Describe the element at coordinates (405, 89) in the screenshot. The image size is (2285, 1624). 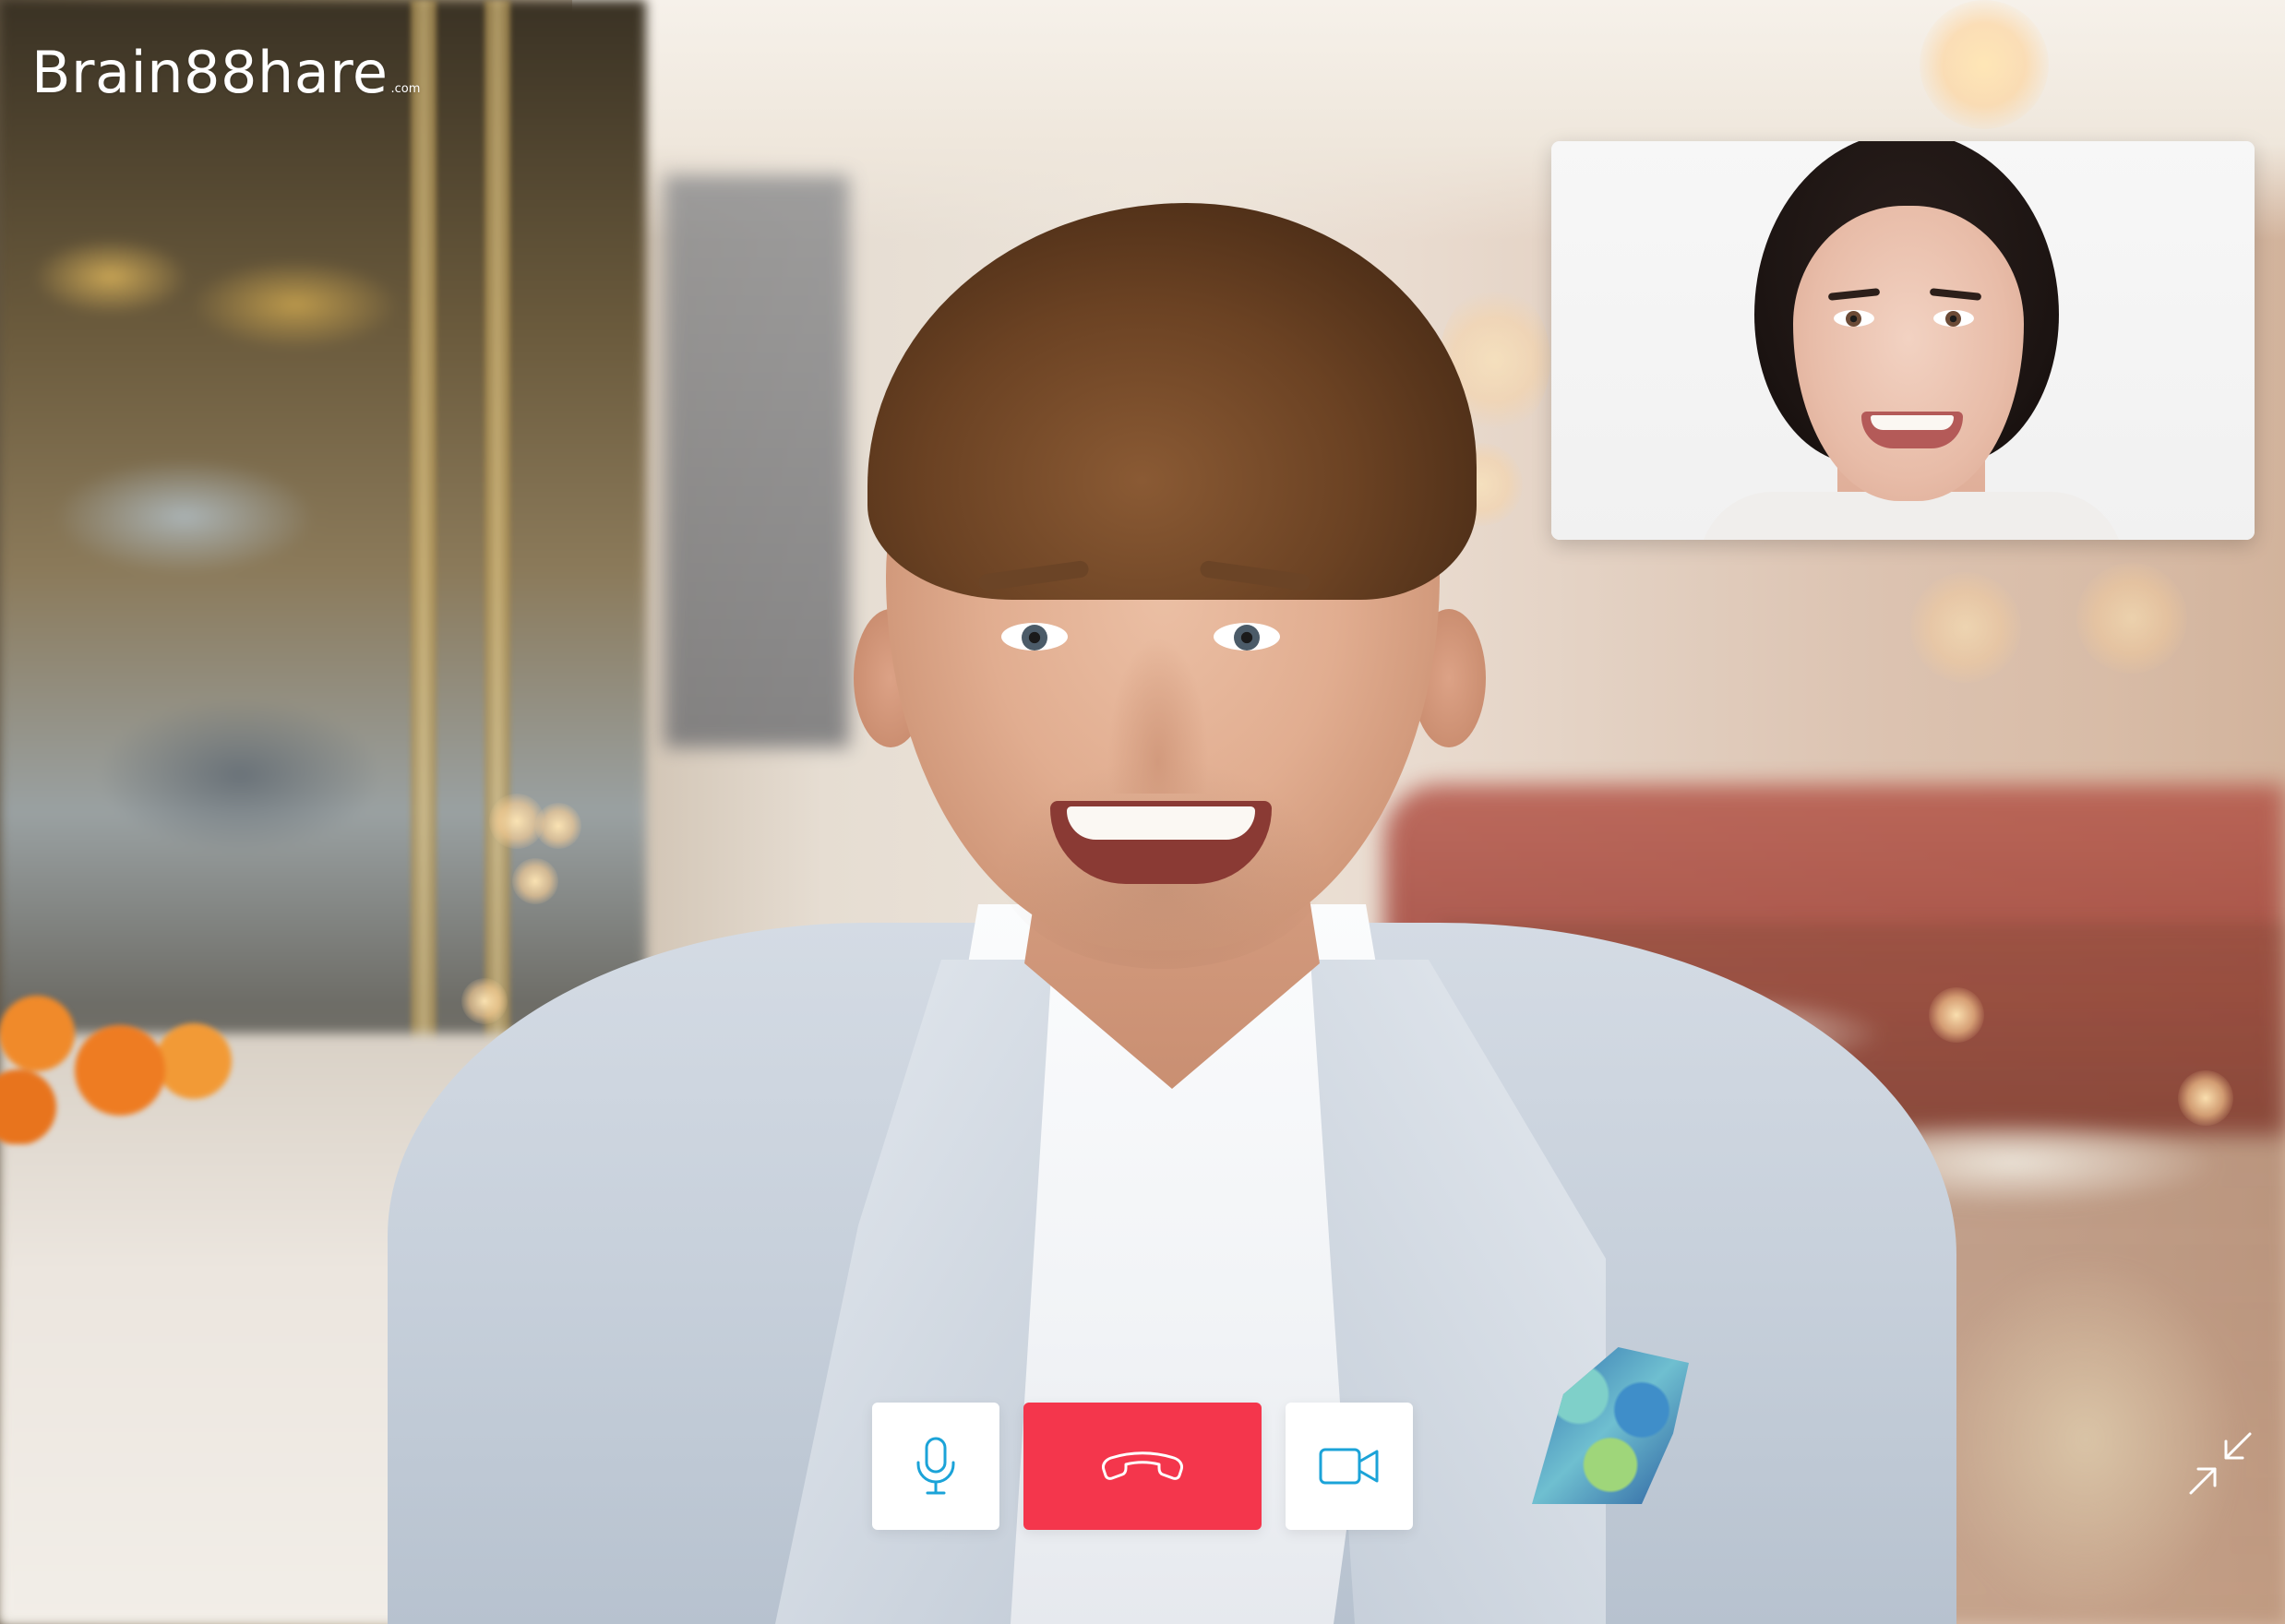
I see `brand-logo-suffix: .com` at that location.